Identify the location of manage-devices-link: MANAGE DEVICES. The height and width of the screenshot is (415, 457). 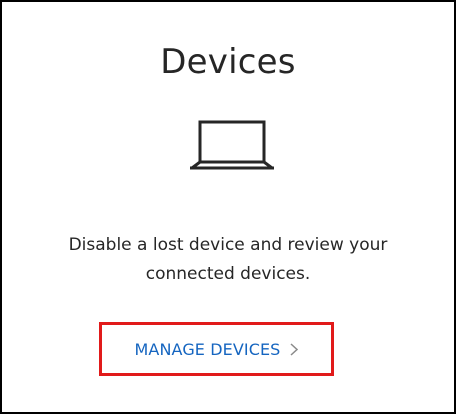
(217, 349).